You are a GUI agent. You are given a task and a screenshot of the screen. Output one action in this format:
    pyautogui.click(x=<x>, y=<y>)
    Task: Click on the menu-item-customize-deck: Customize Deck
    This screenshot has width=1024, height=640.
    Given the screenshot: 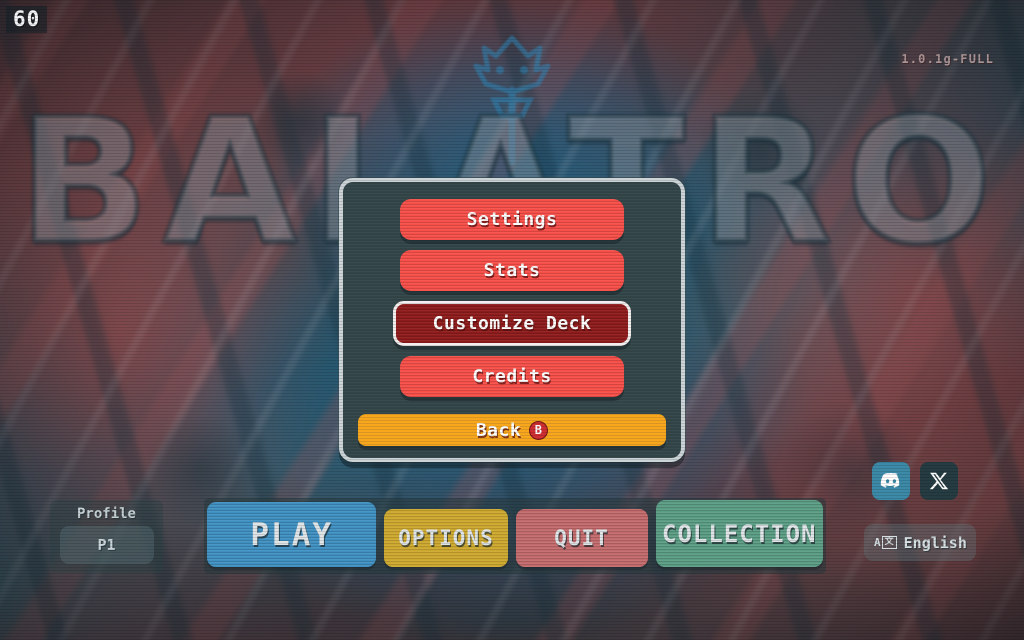 What is the action you would take?
    pyautogui.click(x=512, y=323)
    